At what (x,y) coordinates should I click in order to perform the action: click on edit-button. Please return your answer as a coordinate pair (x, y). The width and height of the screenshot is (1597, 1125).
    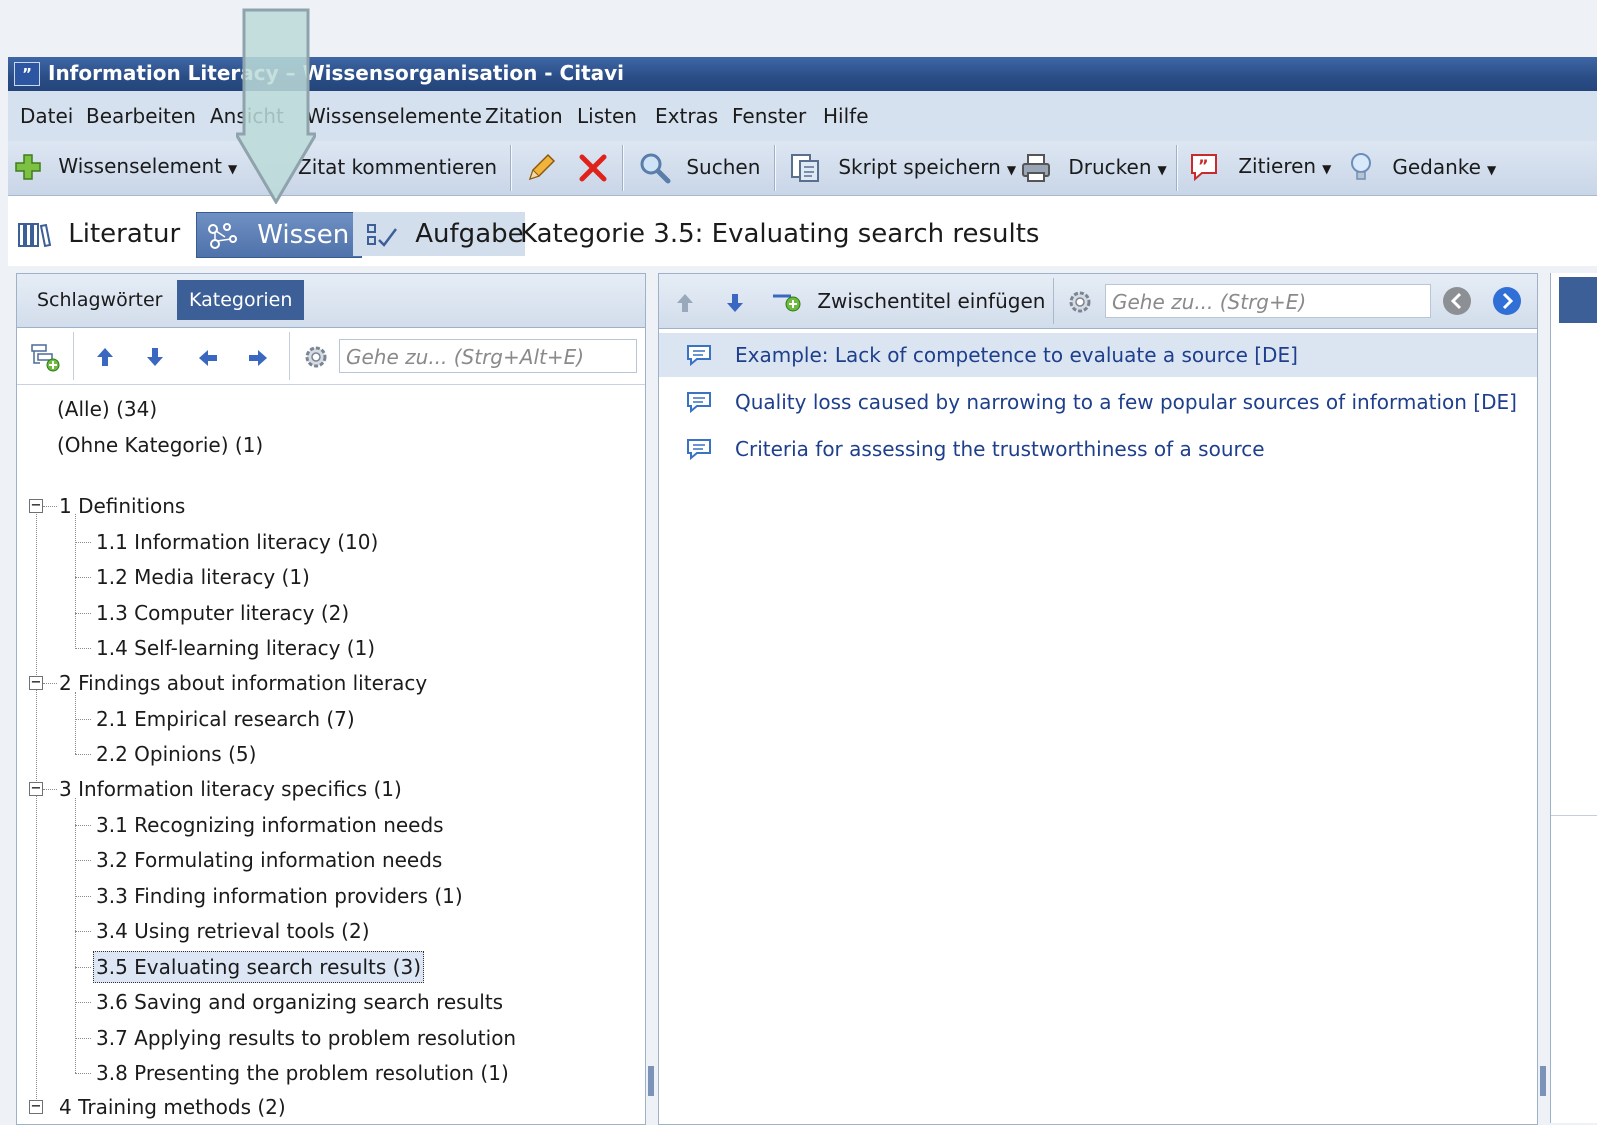
    Looking at the image, I should click on (541, 170).